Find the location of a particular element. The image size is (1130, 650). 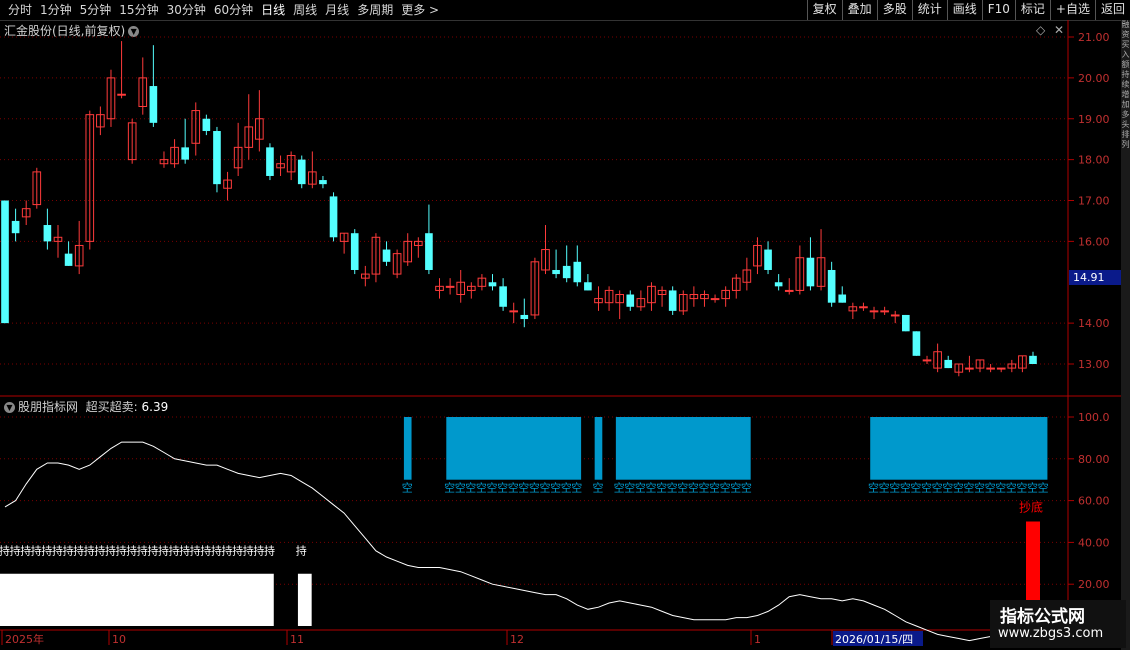

tab-period: 1分钟 is located at coordinates (56, 10).